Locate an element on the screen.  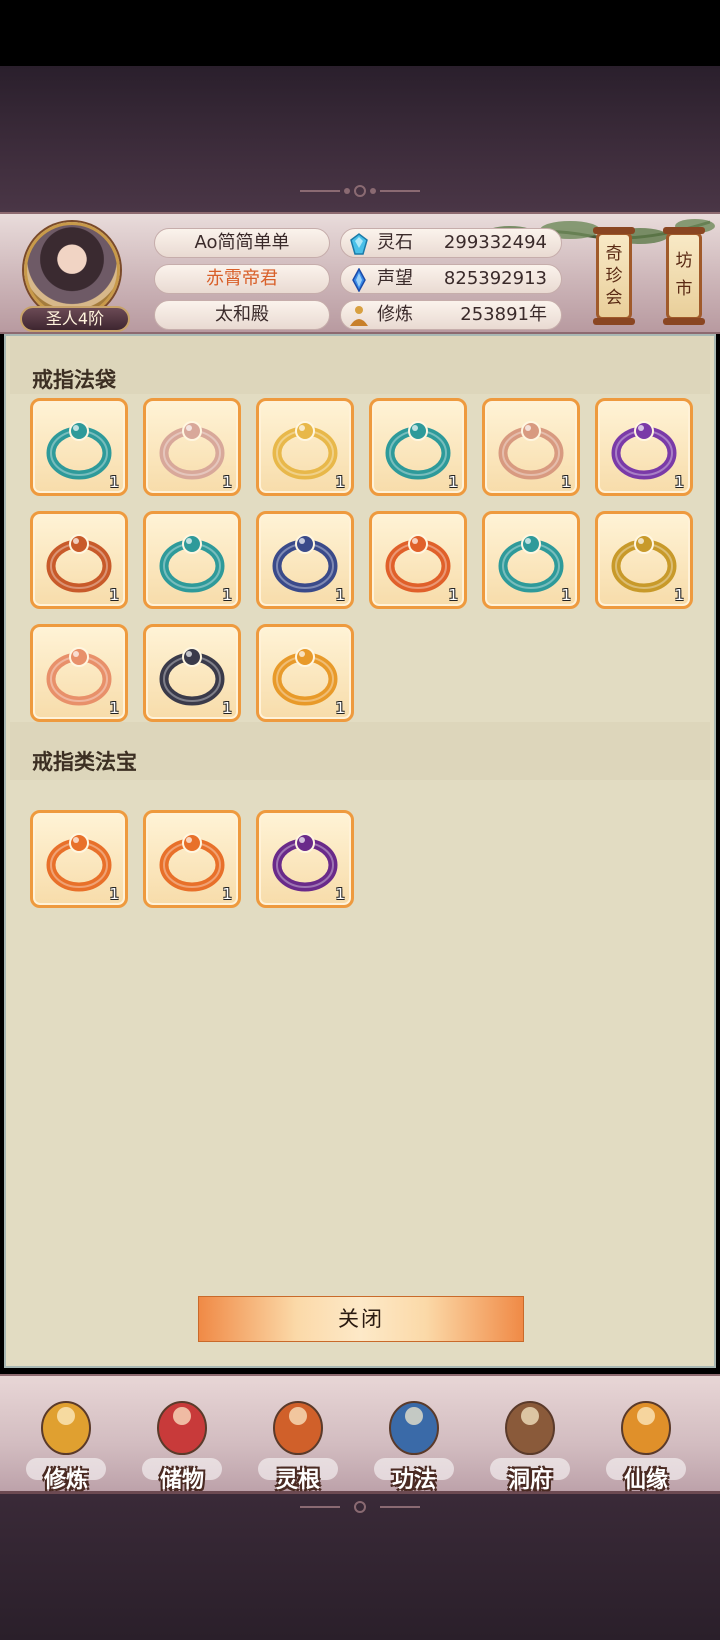
copper-ring-icon is located at coordinates (531, 450).